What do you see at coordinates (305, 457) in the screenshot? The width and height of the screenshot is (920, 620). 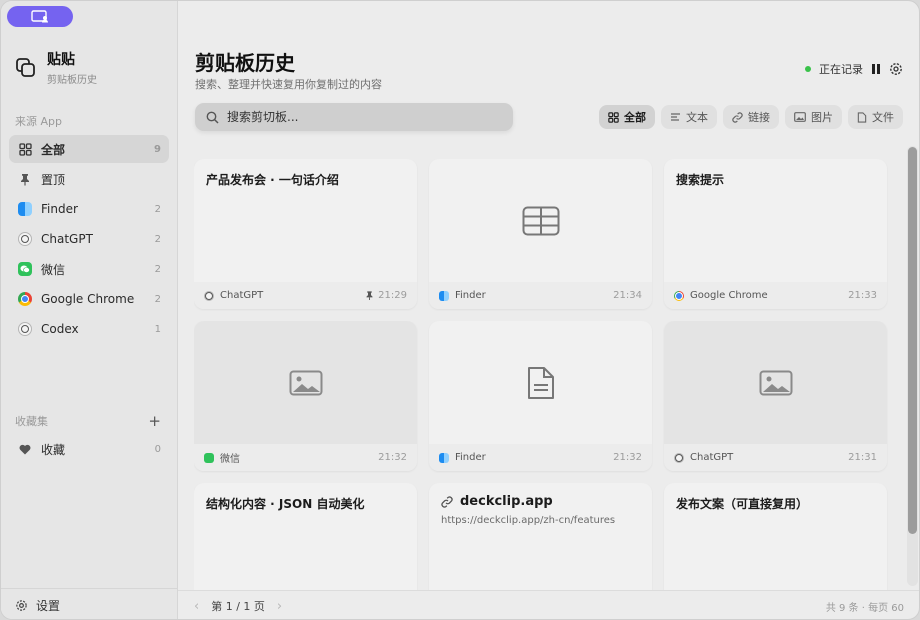 I see `card-footer: 微信 21:32` at bounding box center [305, 457].